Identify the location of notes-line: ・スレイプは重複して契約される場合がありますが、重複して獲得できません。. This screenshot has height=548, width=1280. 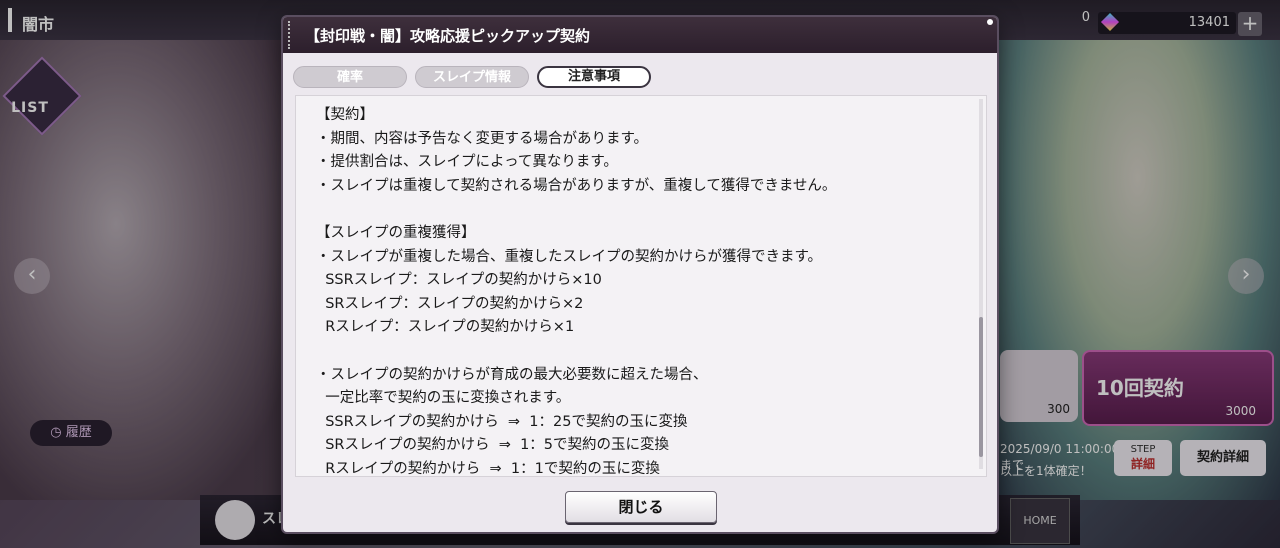
(576, 185).